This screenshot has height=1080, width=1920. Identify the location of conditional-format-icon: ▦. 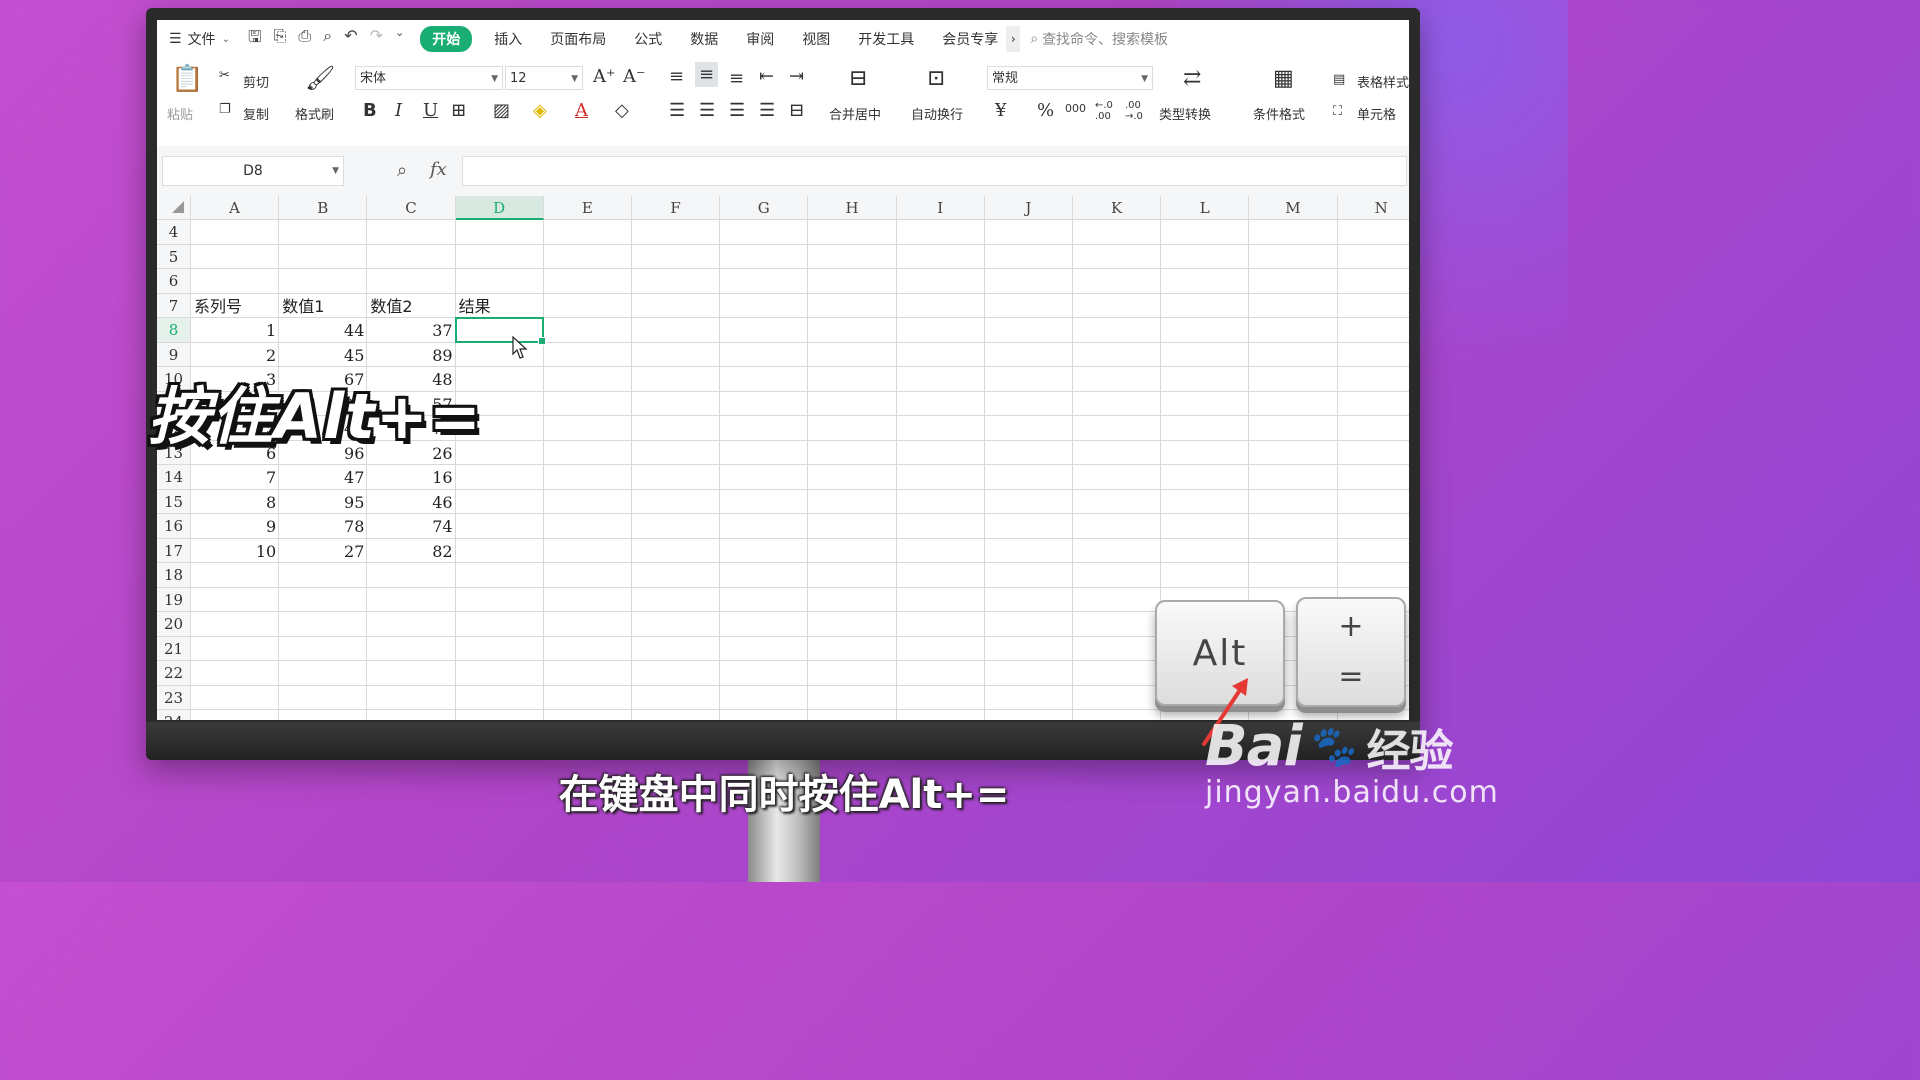
(1283, 78).